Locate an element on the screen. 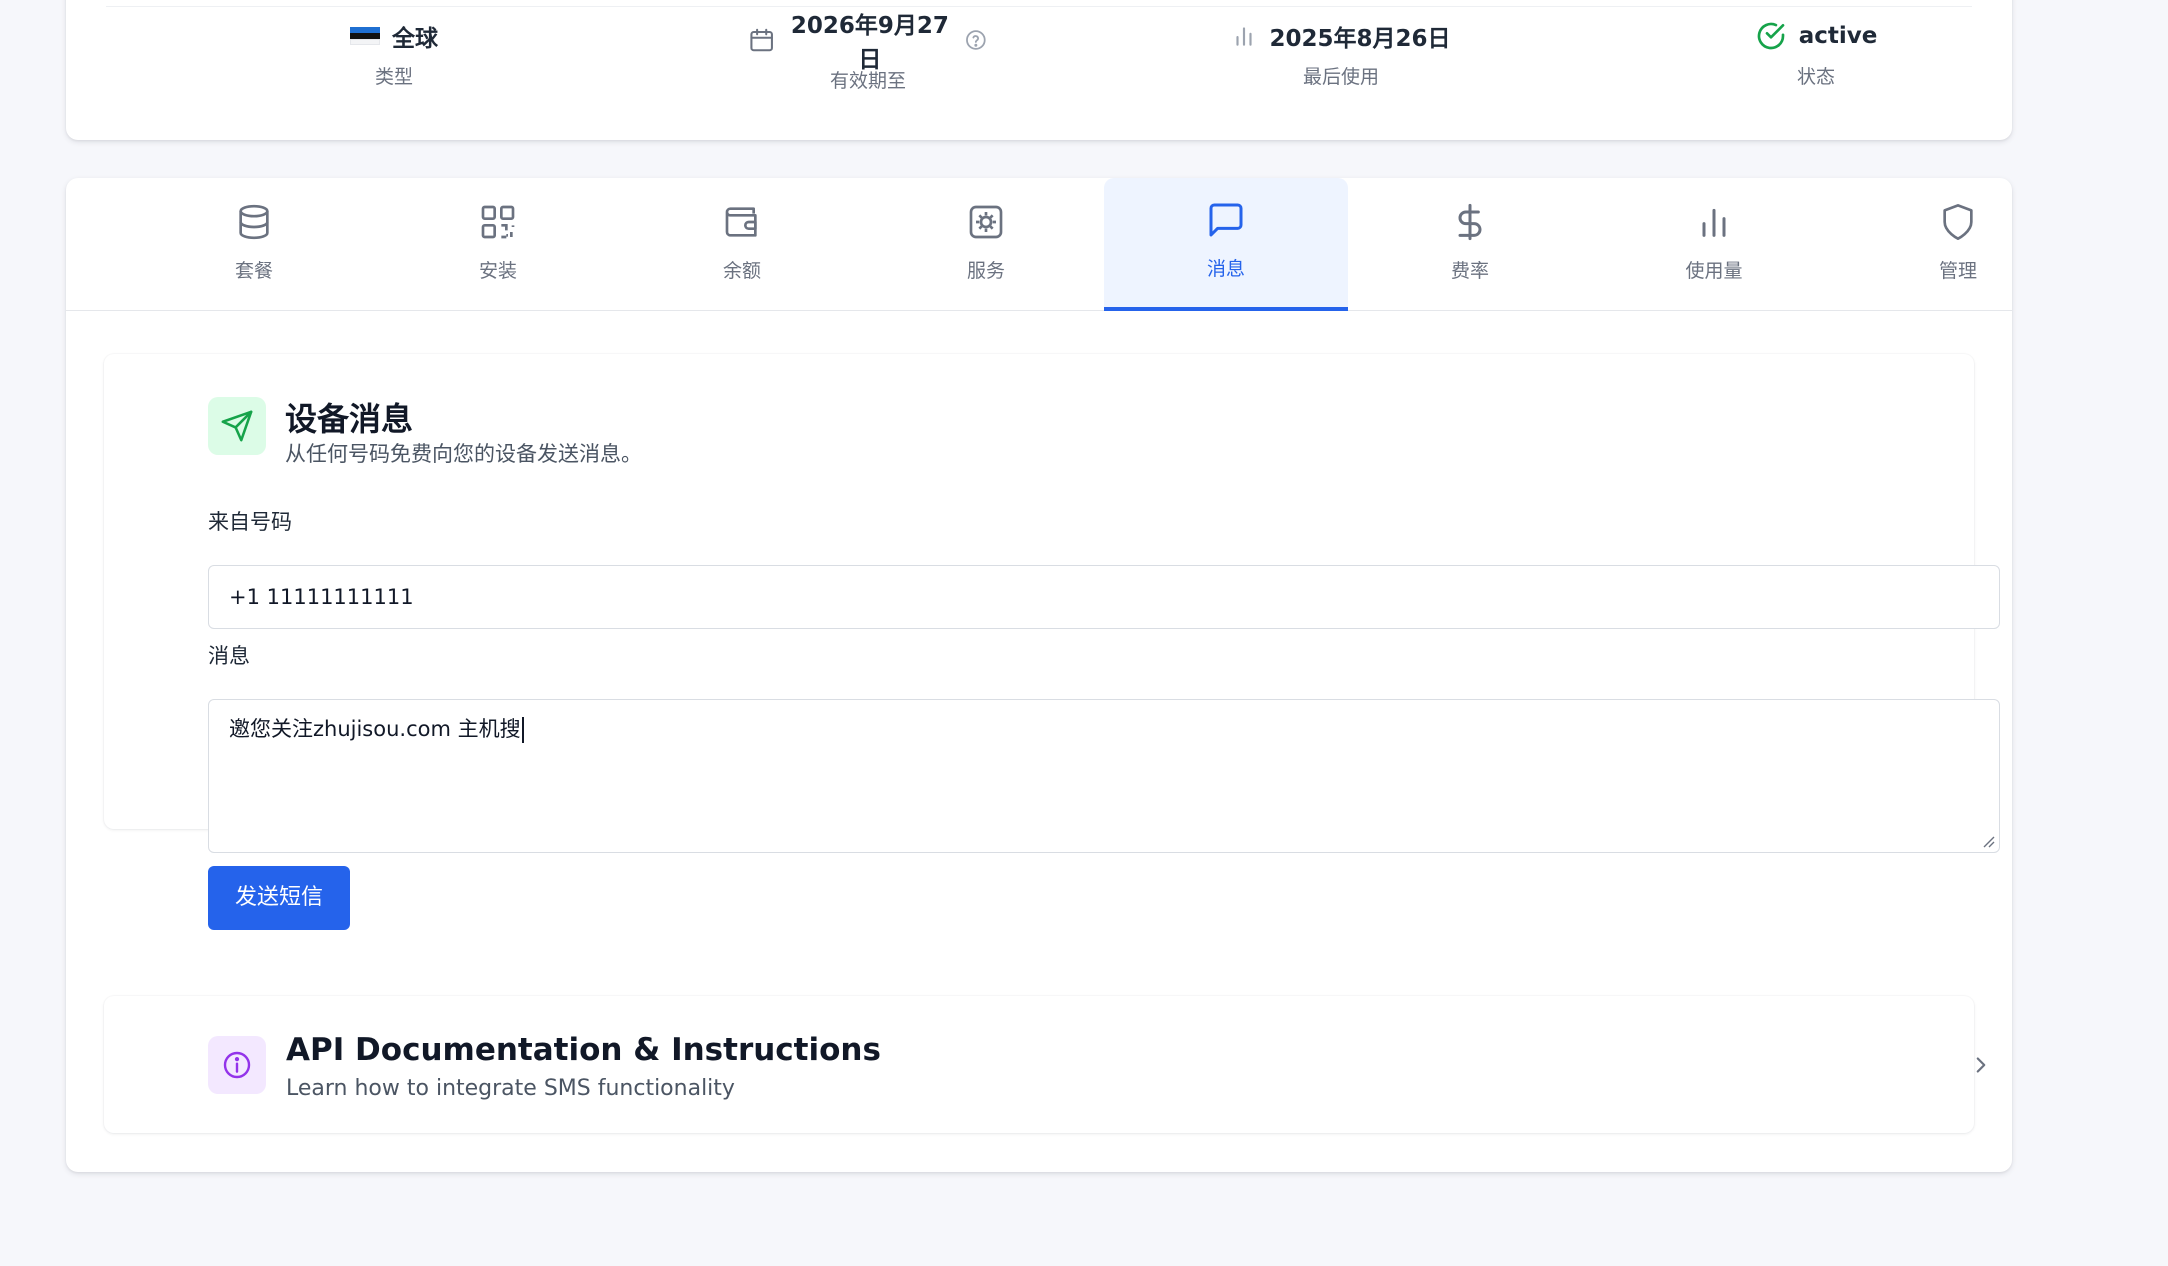  stat-label: 类型 is located at coordinates (393, 77).